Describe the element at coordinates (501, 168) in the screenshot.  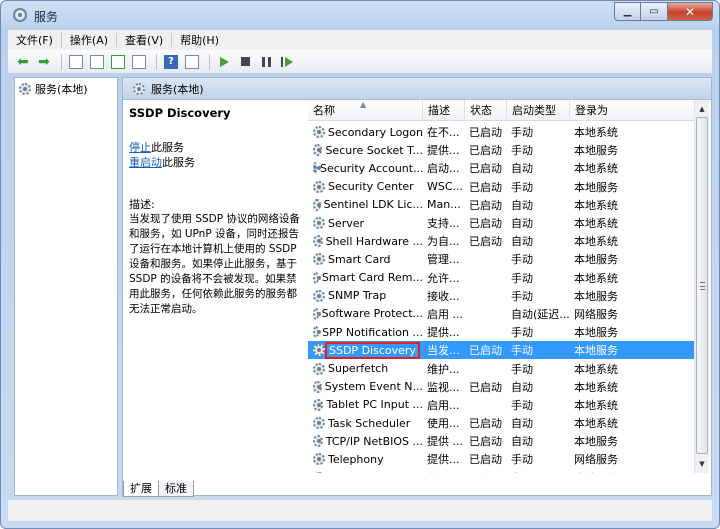
I see `service-row: Security Account... 启动... 已启动 自动 本地系统` at that location.